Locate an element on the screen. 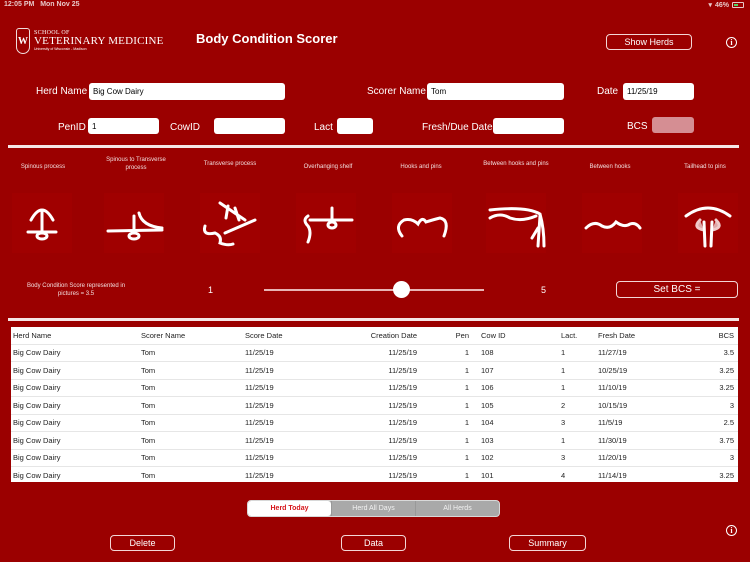 Image resolution: width=750 pixels, height=562 pixels. col-herd-name: Herd Name is located at coordinates (75, 335).